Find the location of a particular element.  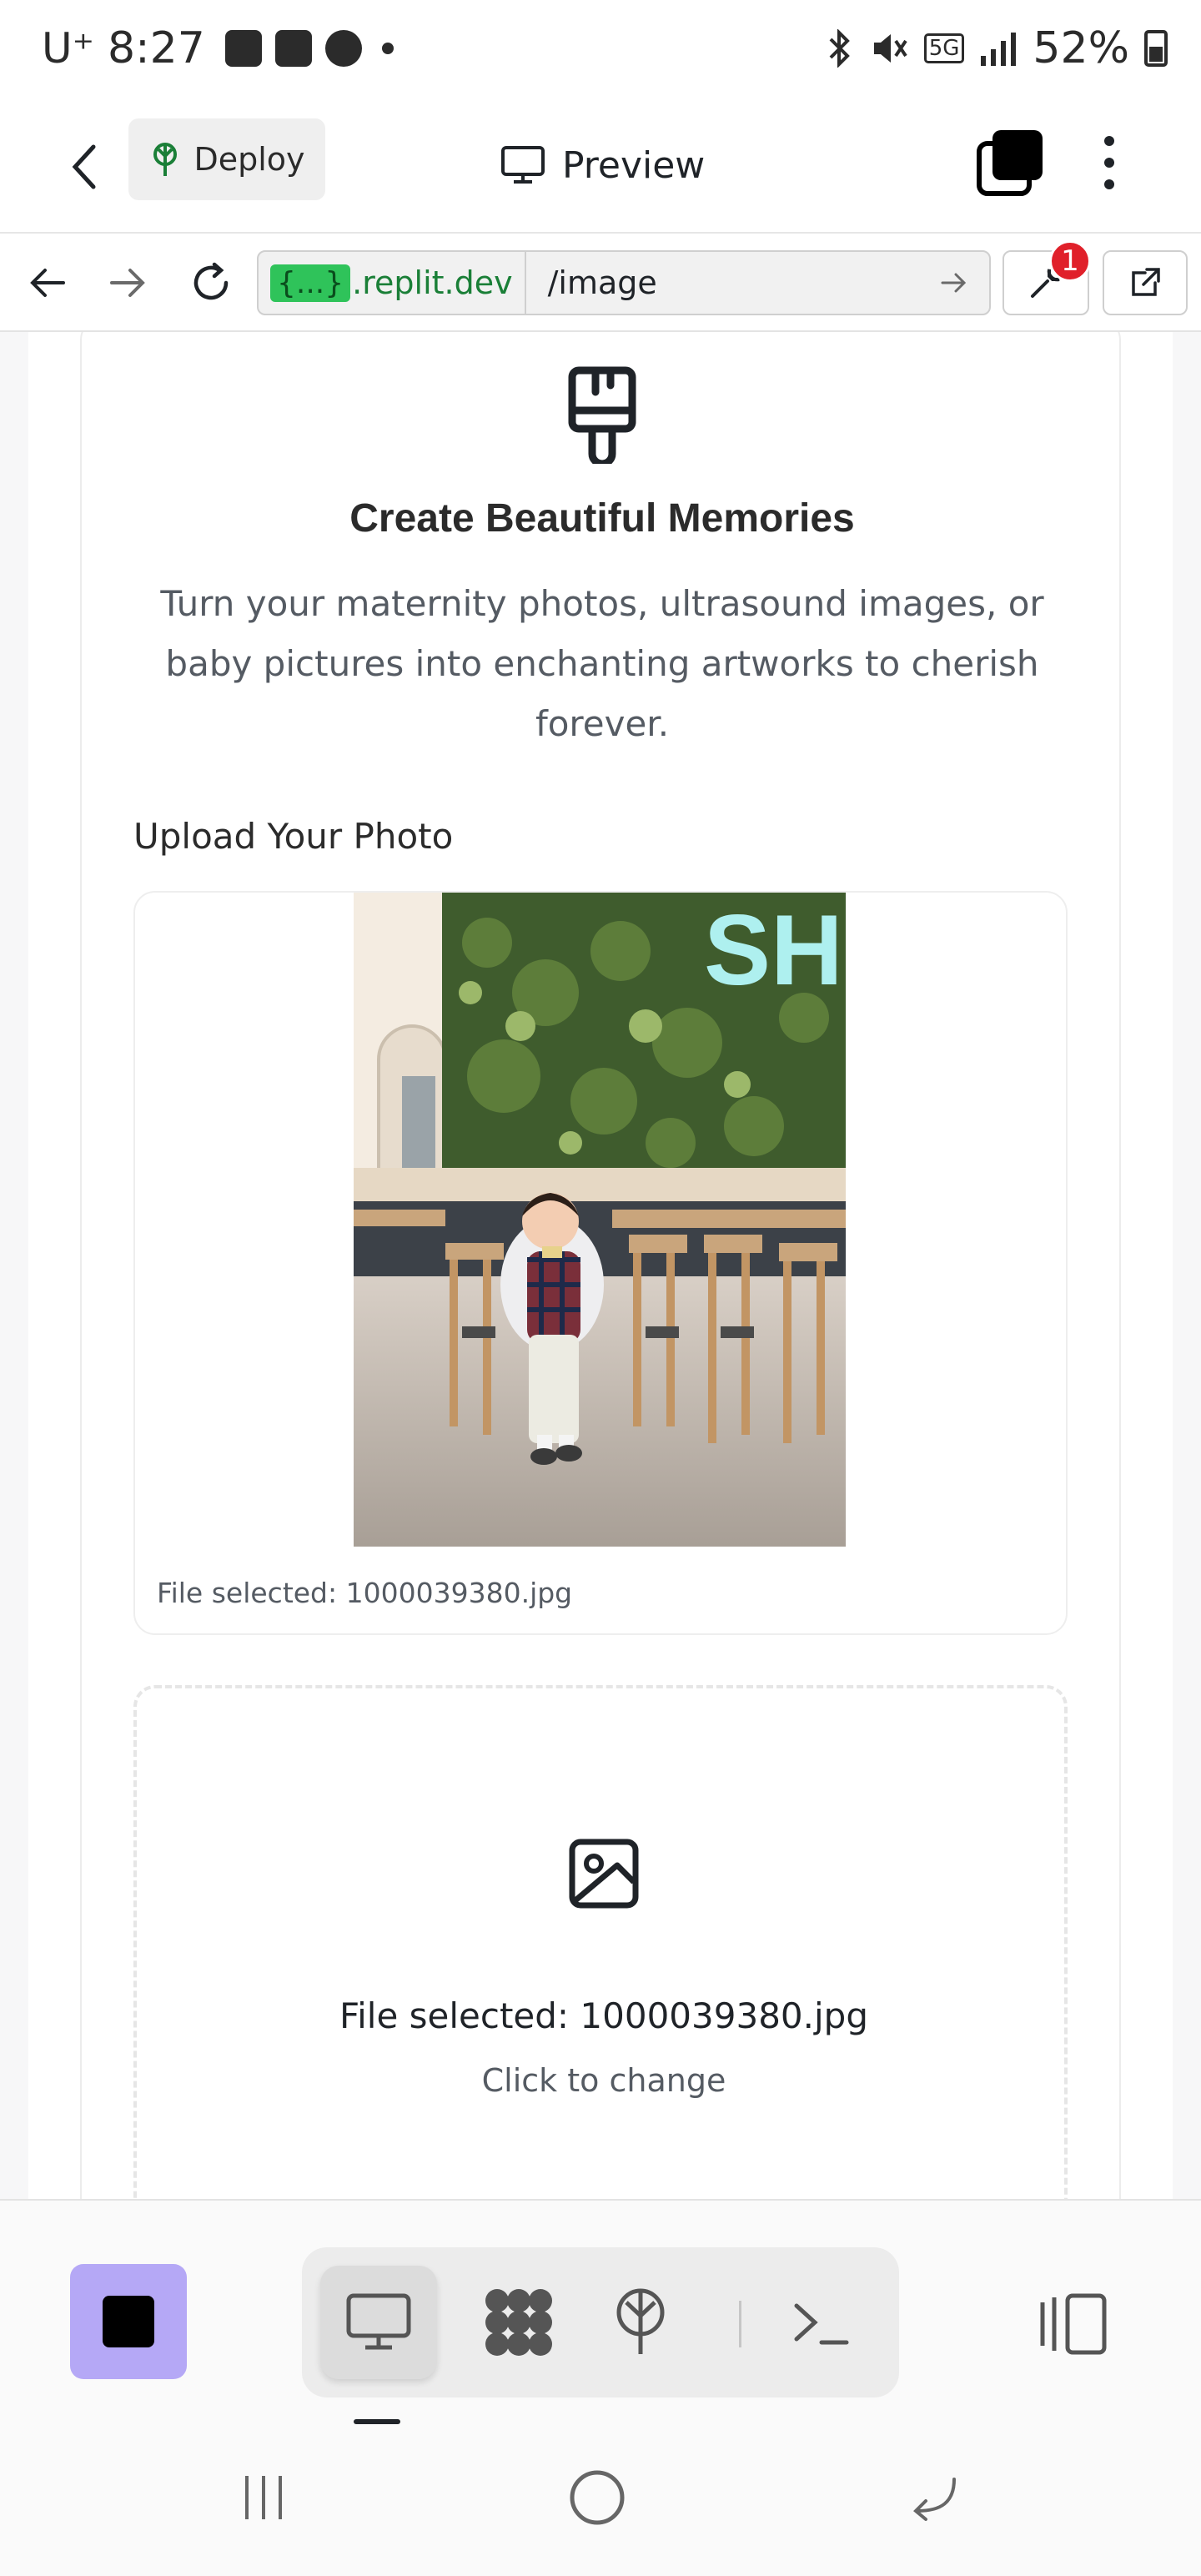

paintbrush-icon is located at coordinates (602, 415).